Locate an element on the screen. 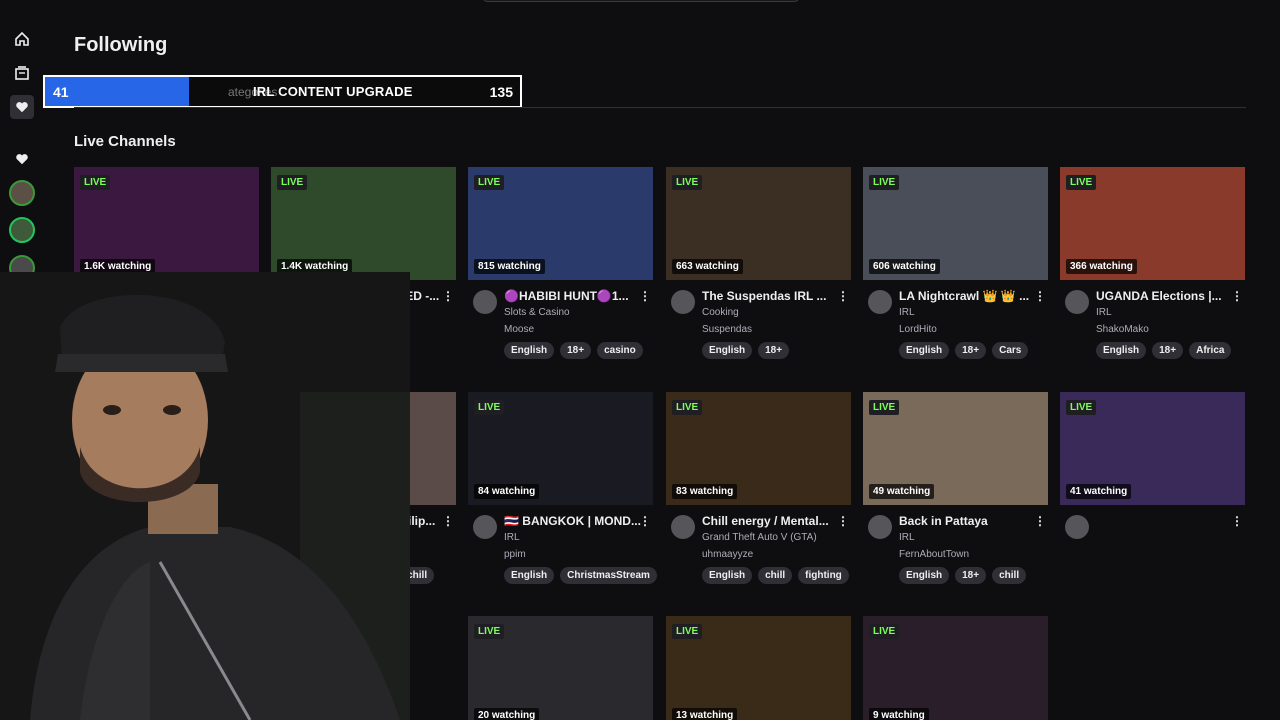 Image resolution: width=1280 pixels, height=720 pixels. stream-thumbnail: LIVE 20 watching is located at coordinates (560, 668).